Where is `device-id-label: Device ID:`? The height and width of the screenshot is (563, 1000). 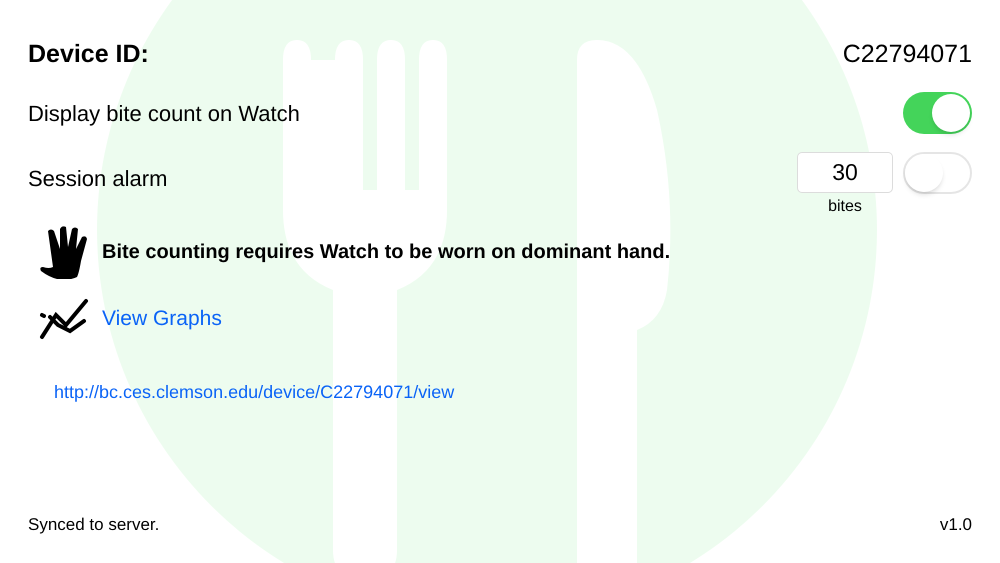 device-id-label: Device ID: is located at coordinates (88, 54).